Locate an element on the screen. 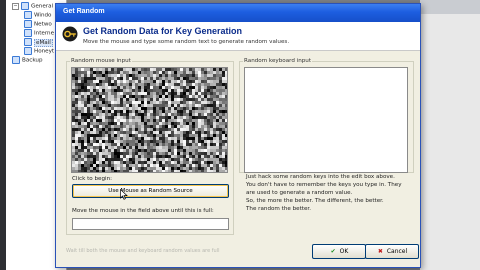 The image size is (480, 270). tree-item-backup: Backup is located at coordinates (27, 60).